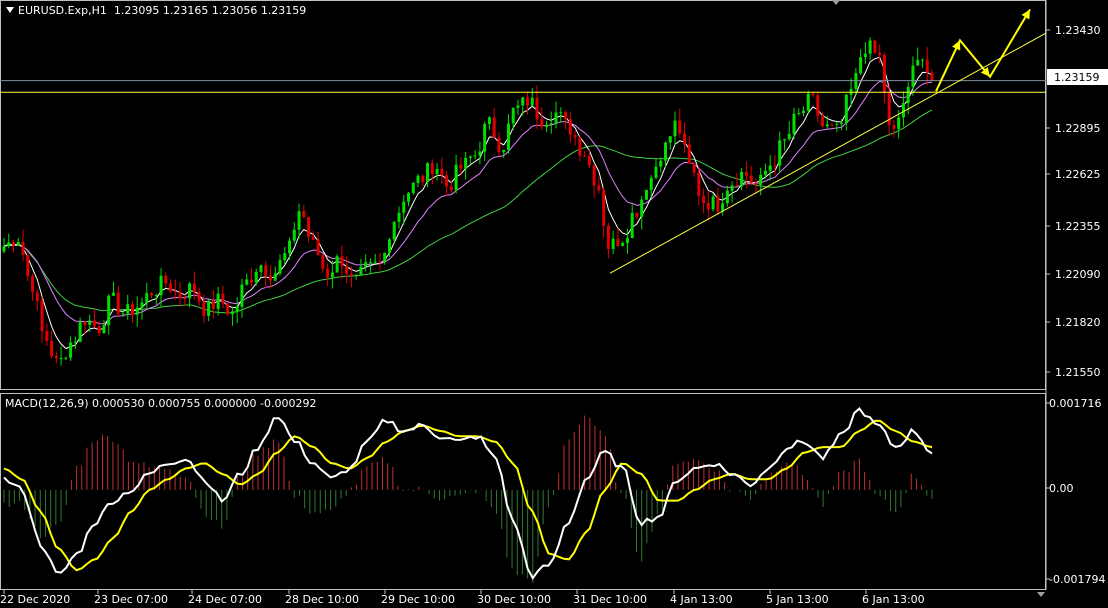 The height and width of the screenshot is (608, 1108). What do you see at coordinates (1041, 594) in the screenshot?
I see `end-marker-icon` at bounding box center [1041, 594].